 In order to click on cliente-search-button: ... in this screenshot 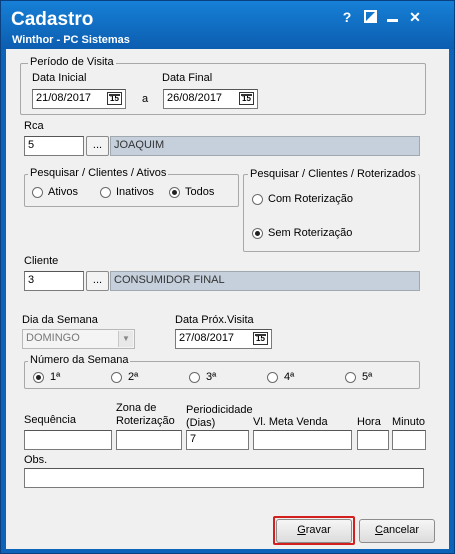, I will do `click(97, 281)`.